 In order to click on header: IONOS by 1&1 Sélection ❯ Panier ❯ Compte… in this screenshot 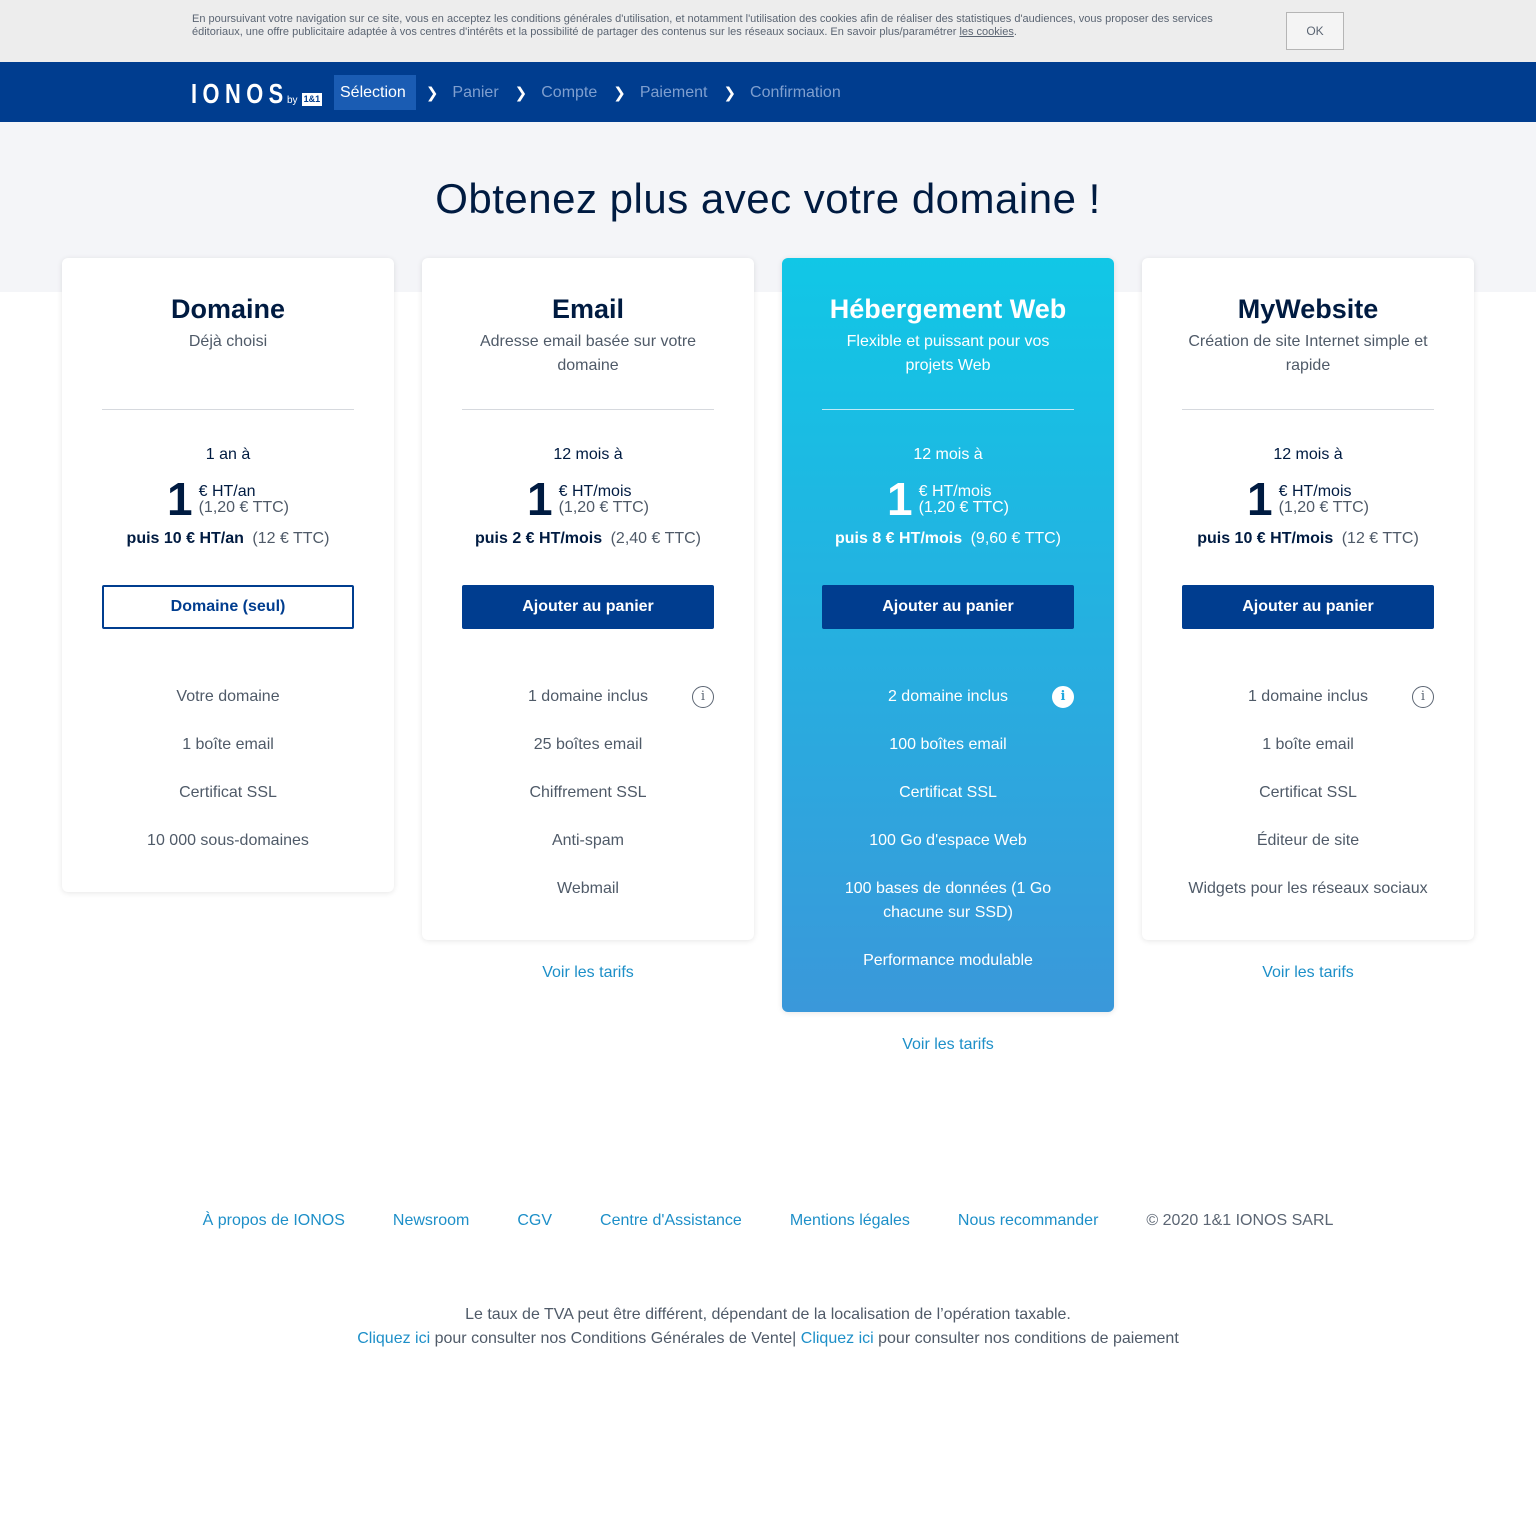, I will do `click(768, 92)`.